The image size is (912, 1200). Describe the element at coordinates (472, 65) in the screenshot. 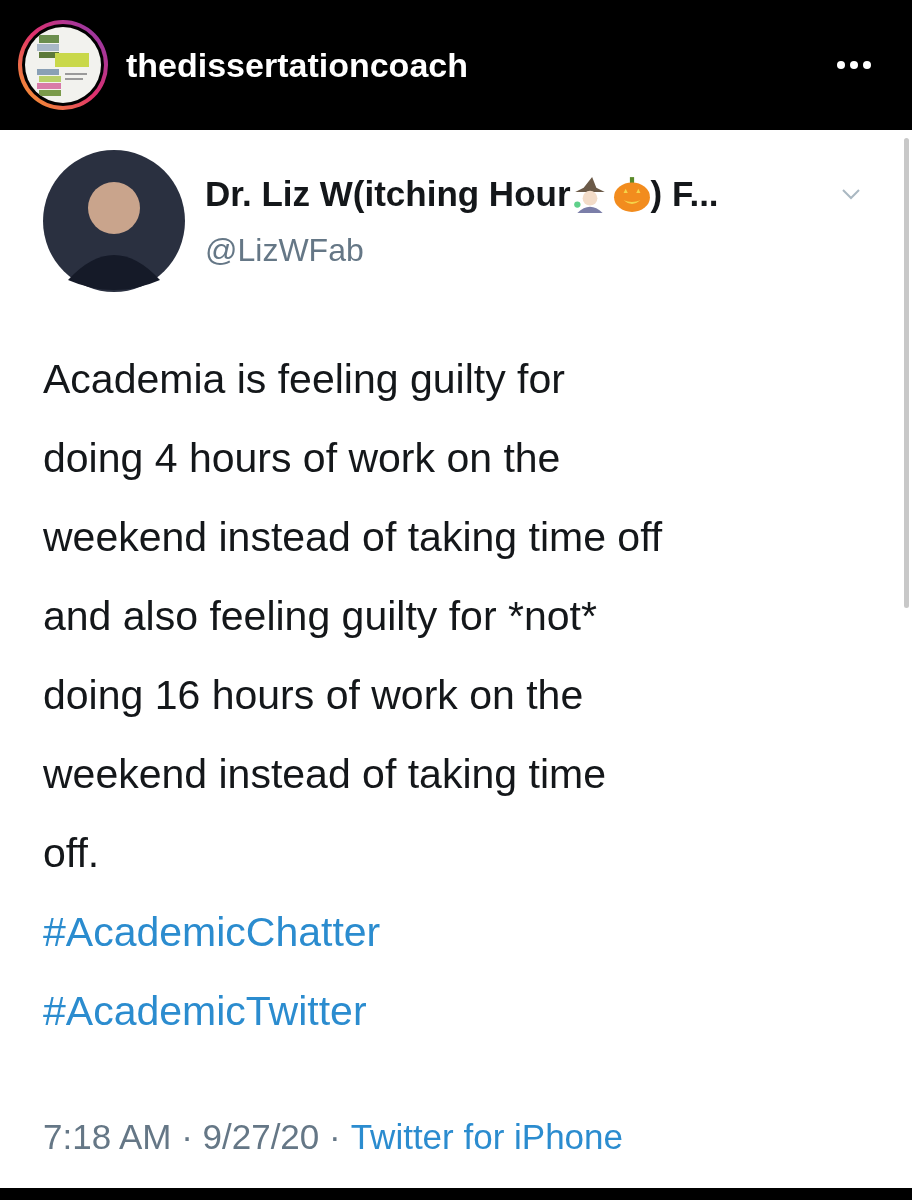

I see `username: thedissertationcoach` at that location.